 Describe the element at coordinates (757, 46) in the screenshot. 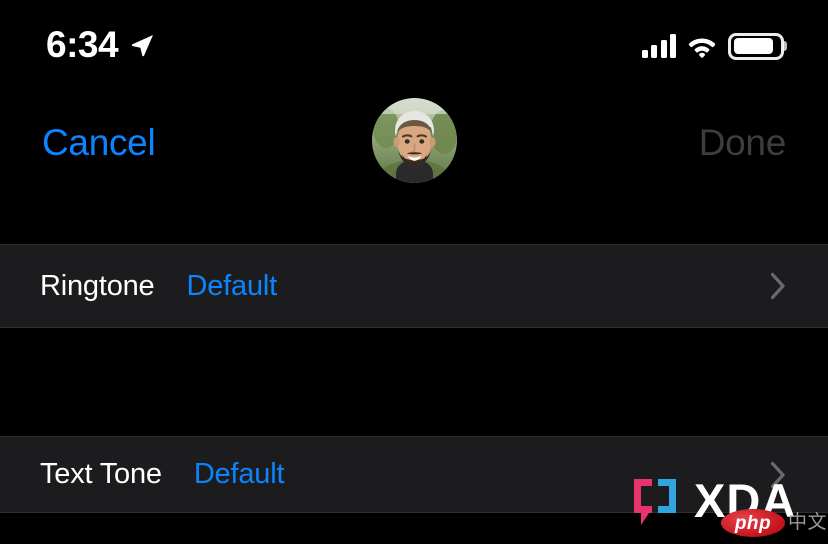

I see `battery-icon` at that location.